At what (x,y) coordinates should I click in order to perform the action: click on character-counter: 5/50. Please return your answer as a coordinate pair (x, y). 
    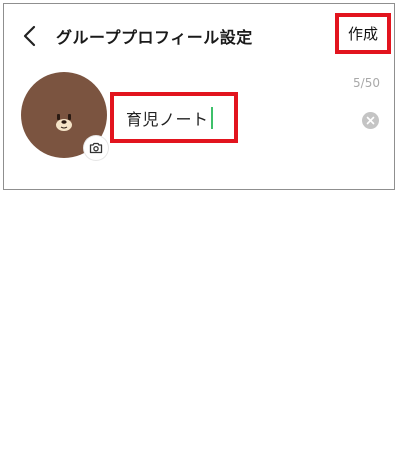
    Looking at the image, I should click on (366, 83).